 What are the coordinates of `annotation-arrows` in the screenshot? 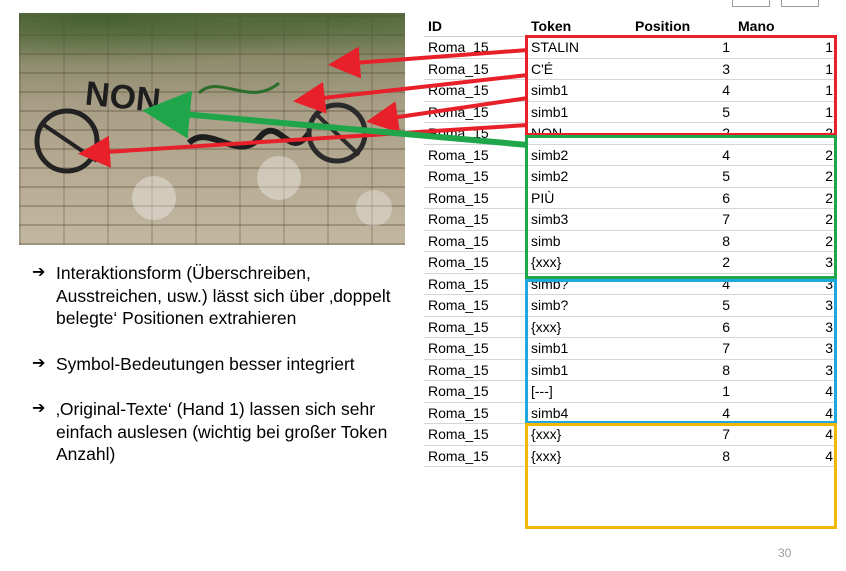 It's located at (303, 107).